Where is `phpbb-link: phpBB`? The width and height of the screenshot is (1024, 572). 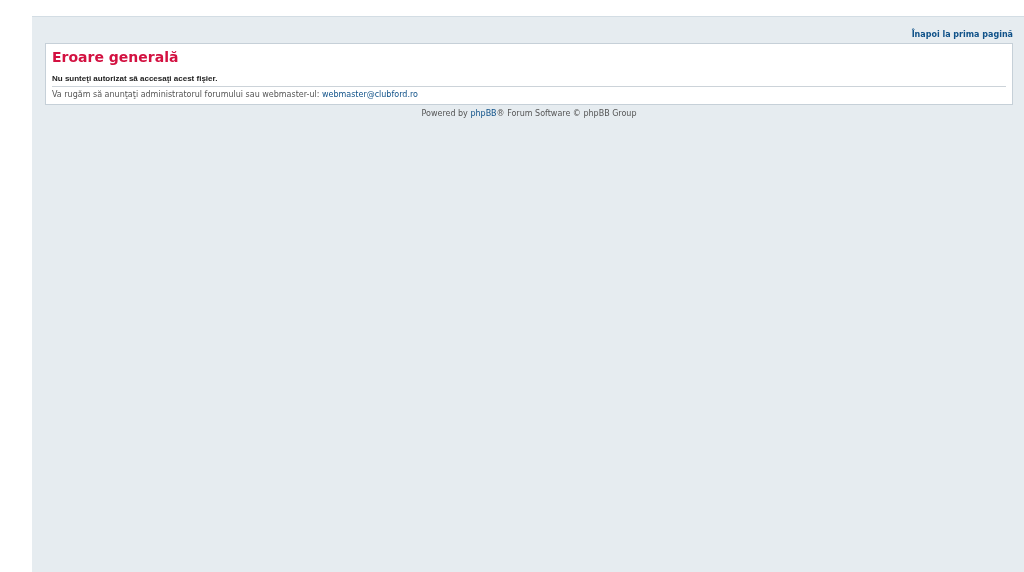 phpbb-link: phpBB is located at coordinates (483, 113).